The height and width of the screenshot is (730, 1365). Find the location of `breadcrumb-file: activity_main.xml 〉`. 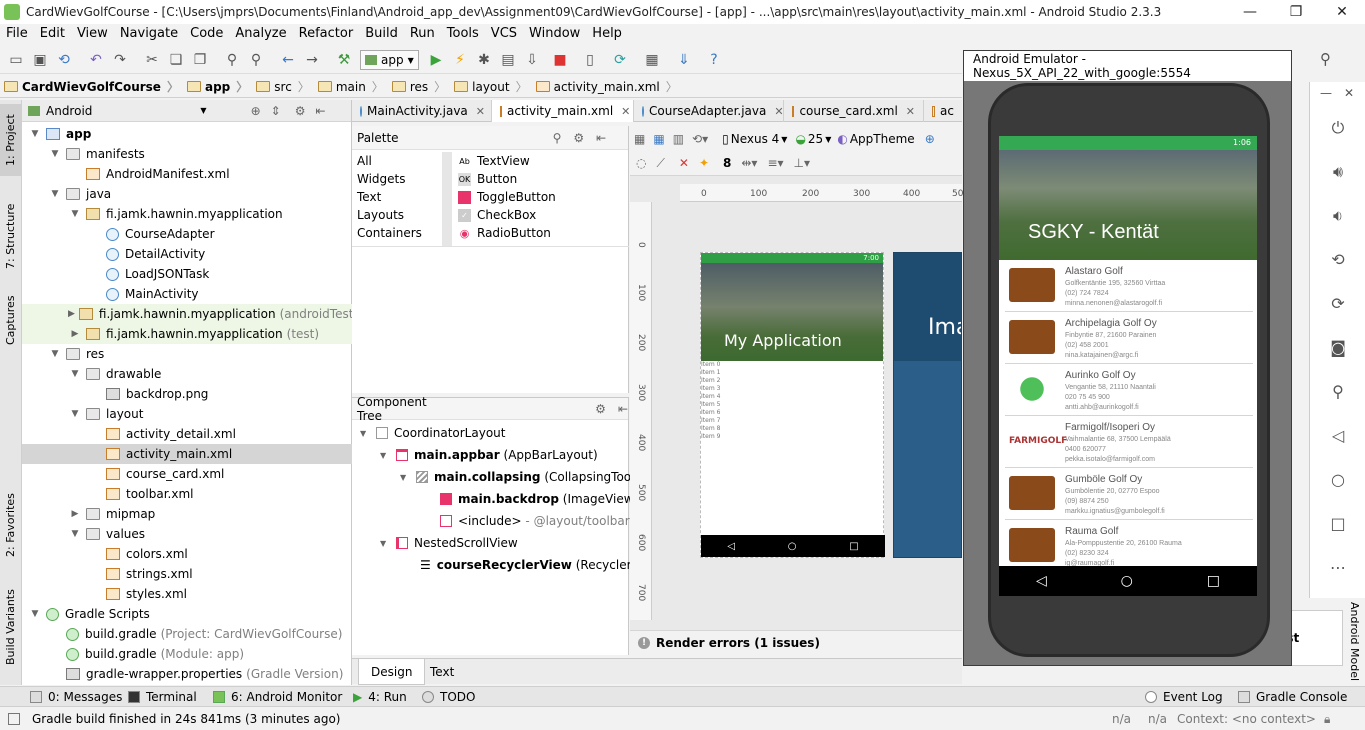

breadcrumb-file: activity_main.xml 〉 is located at coordinates (607, 86).